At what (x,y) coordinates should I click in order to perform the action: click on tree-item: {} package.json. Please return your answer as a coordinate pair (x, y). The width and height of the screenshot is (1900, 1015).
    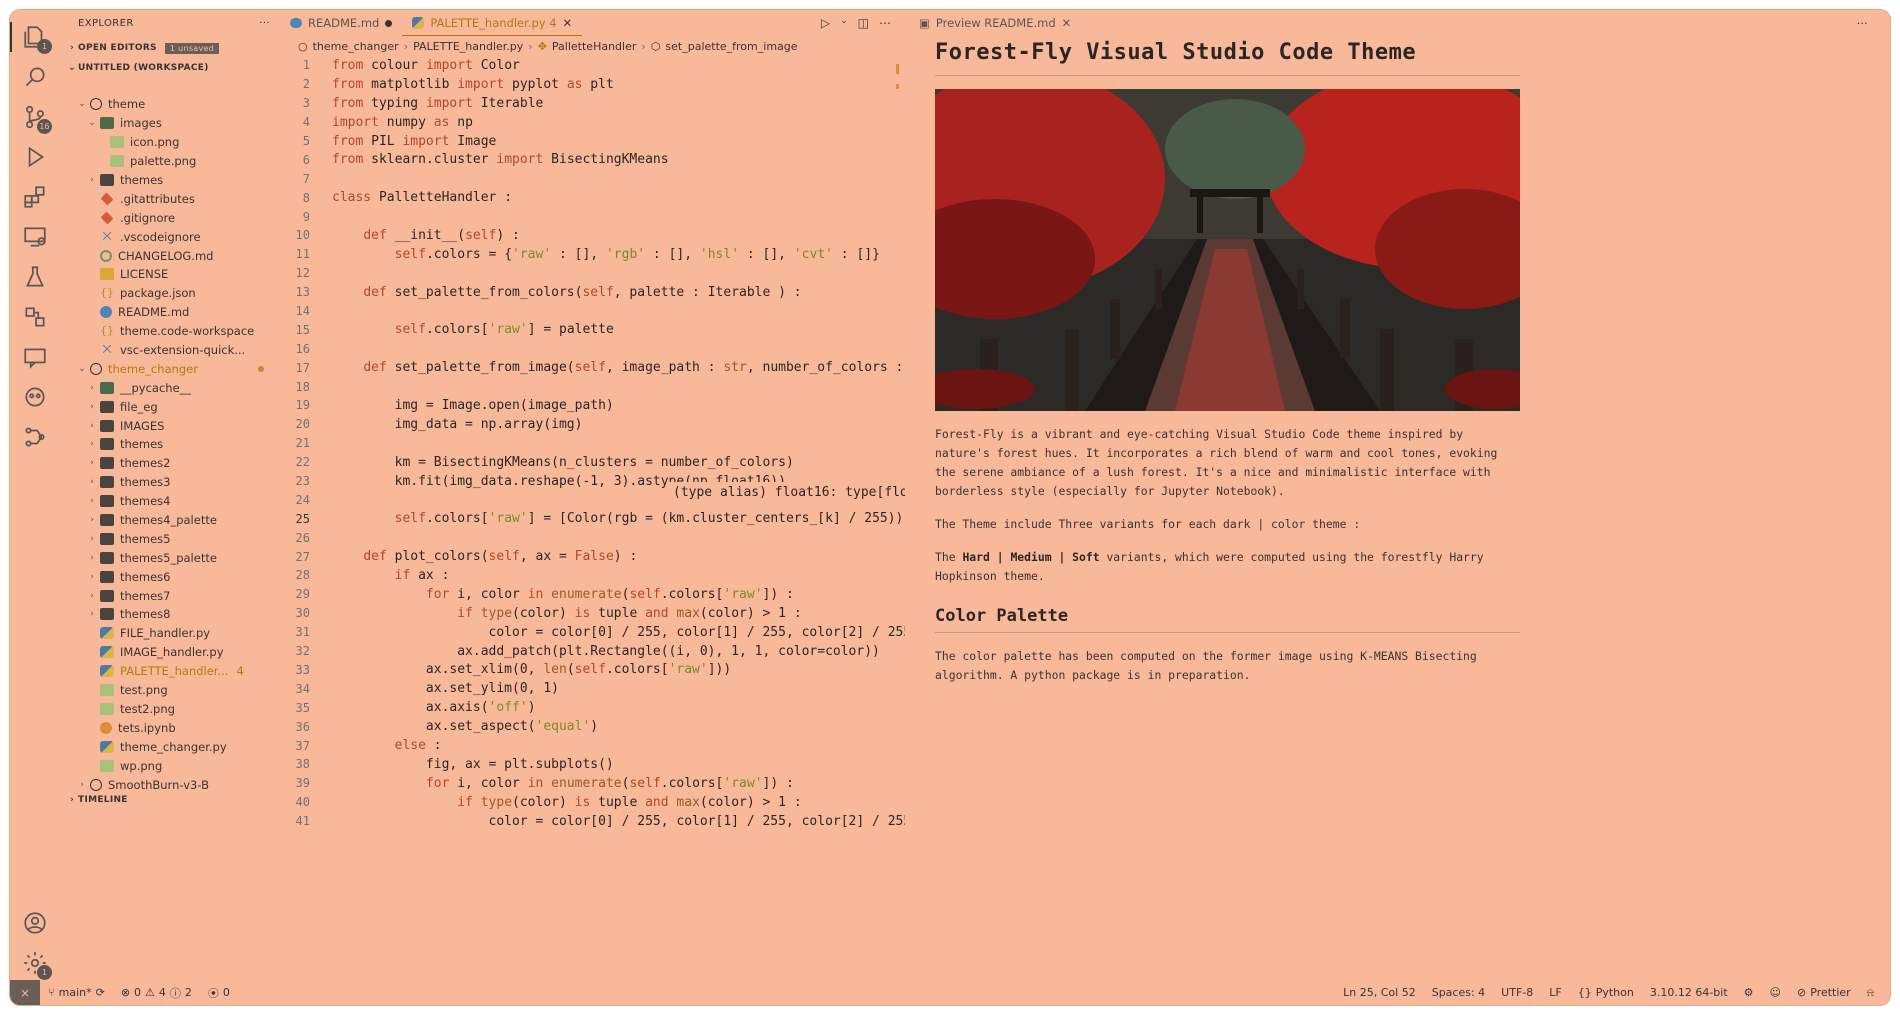
    Looking at the image, I should click on (170, 293).